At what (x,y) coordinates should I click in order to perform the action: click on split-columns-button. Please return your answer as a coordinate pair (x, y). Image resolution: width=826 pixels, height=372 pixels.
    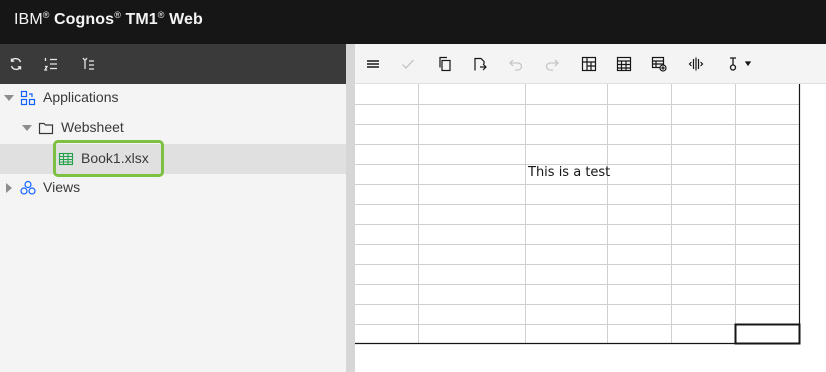
    Looking at the image, I should click on (696, 64).